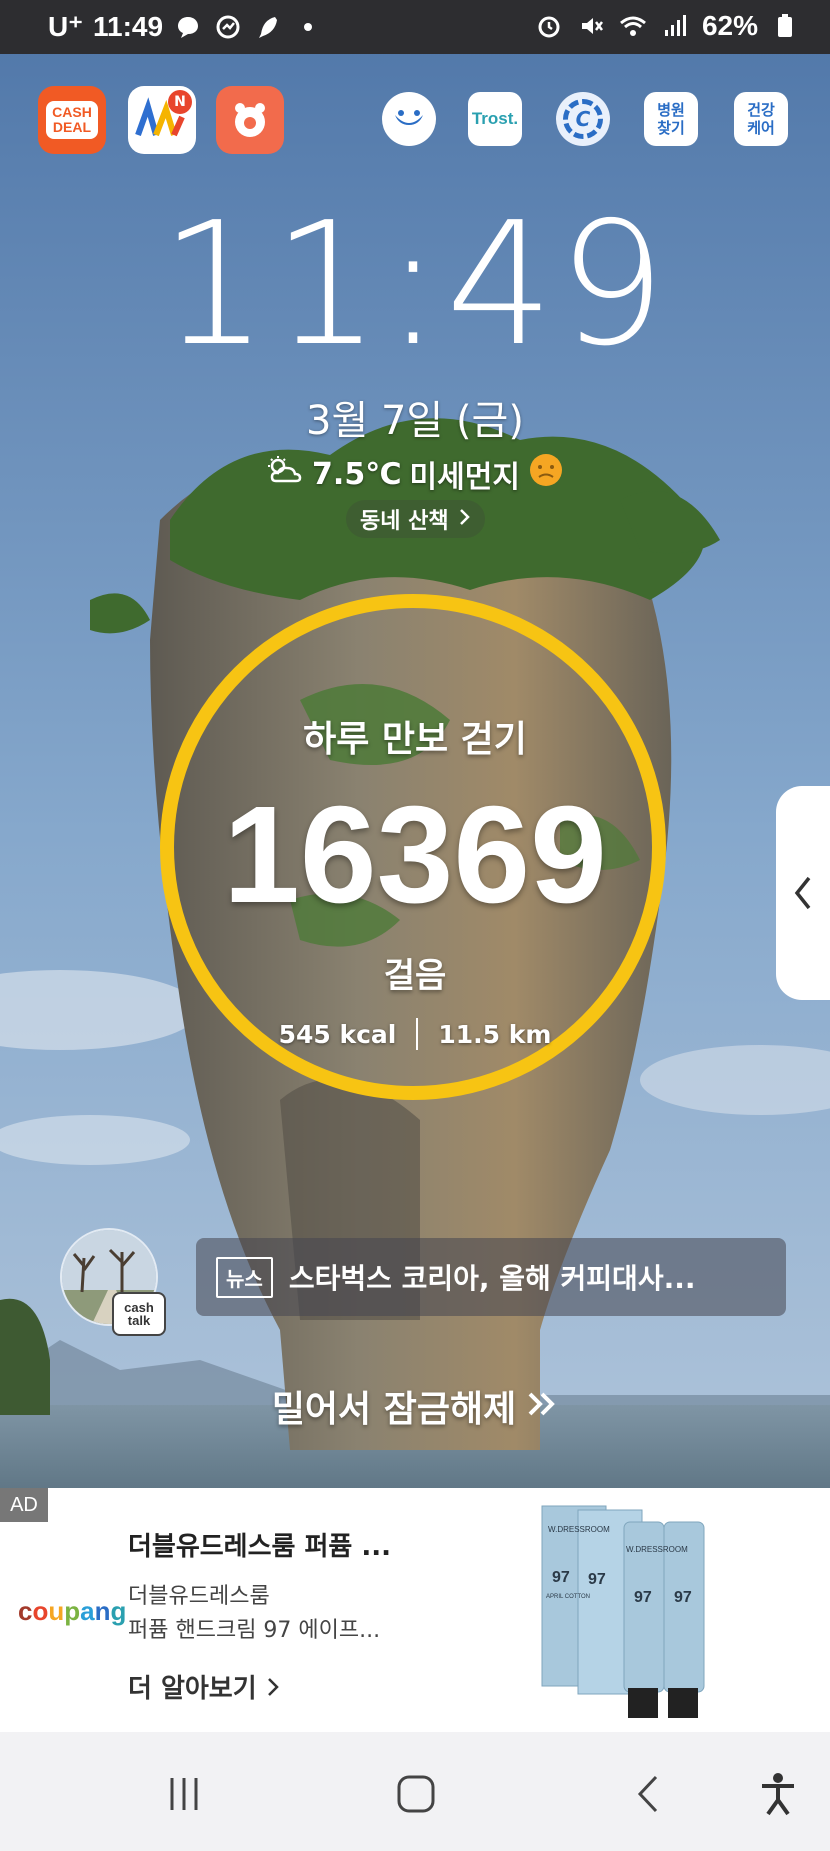 The width and height of the screenshot is (830, 1851). I want to click on status-time: 11:49, so click(128, 26).